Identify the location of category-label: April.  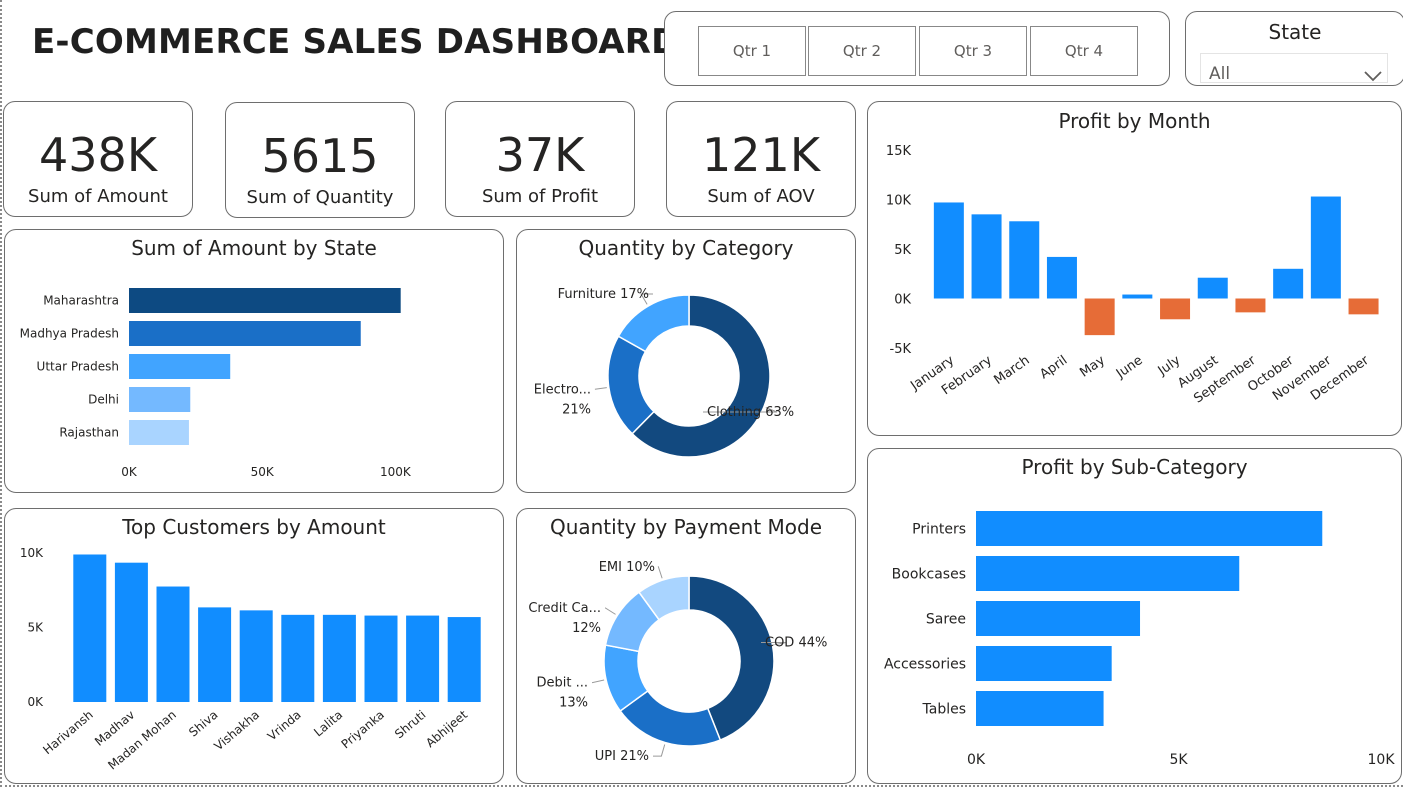
(1053, 367).